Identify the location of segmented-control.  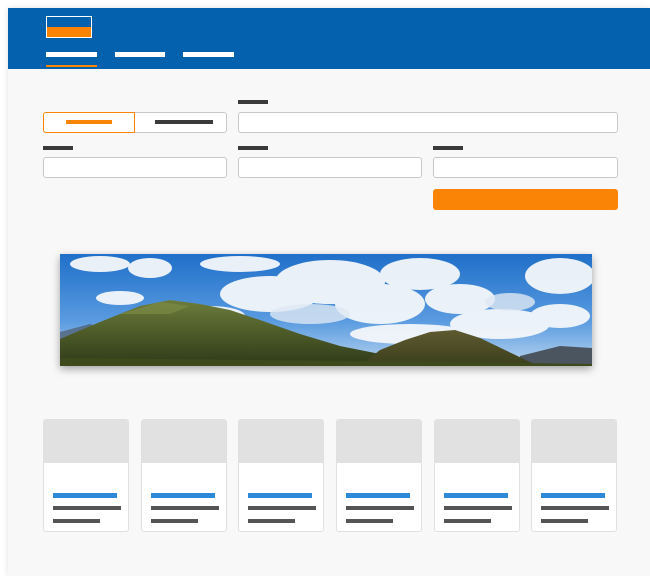
(135, 122).